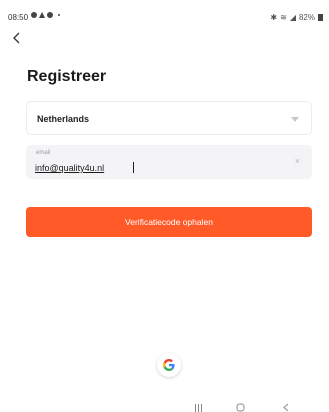 This screenshot has width=329, height=412. I want to click on email-field: email ×, so click(169, 162).